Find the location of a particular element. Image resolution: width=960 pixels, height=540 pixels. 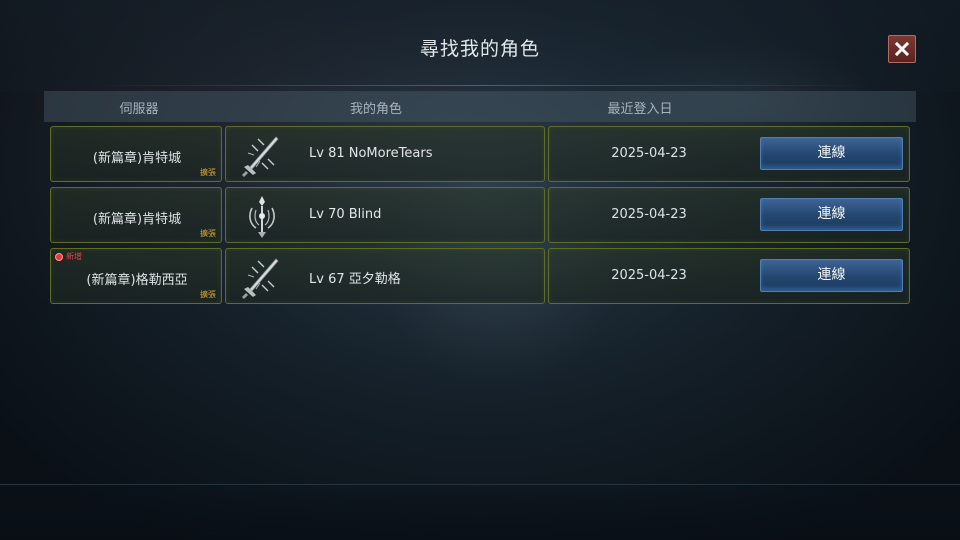

character-name-level: Lv 70 Blind is located at coordinates (345, 214).